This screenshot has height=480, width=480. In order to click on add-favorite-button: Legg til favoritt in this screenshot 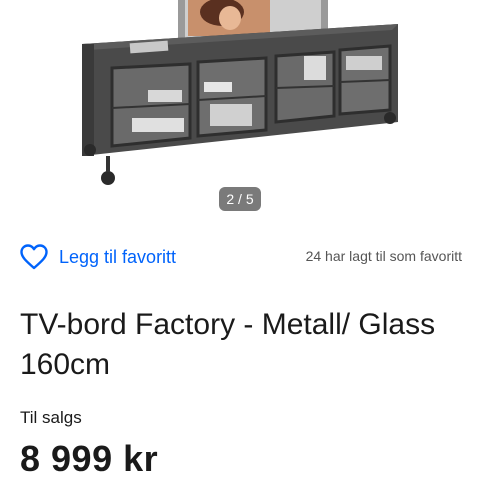, I will do `click(98, 257)`.